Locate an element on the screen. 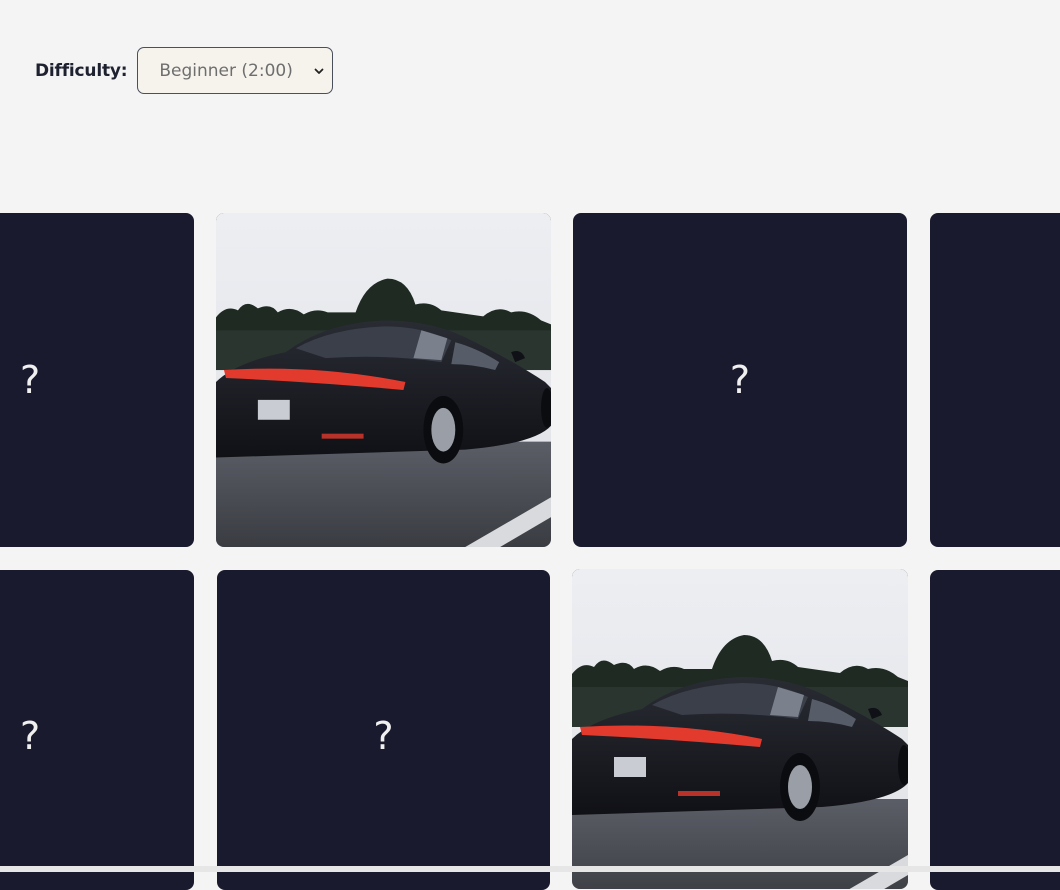 The image size is (1060, 890). difficulty-select: Beginner (2:00) is located at coordinates (235, 70).